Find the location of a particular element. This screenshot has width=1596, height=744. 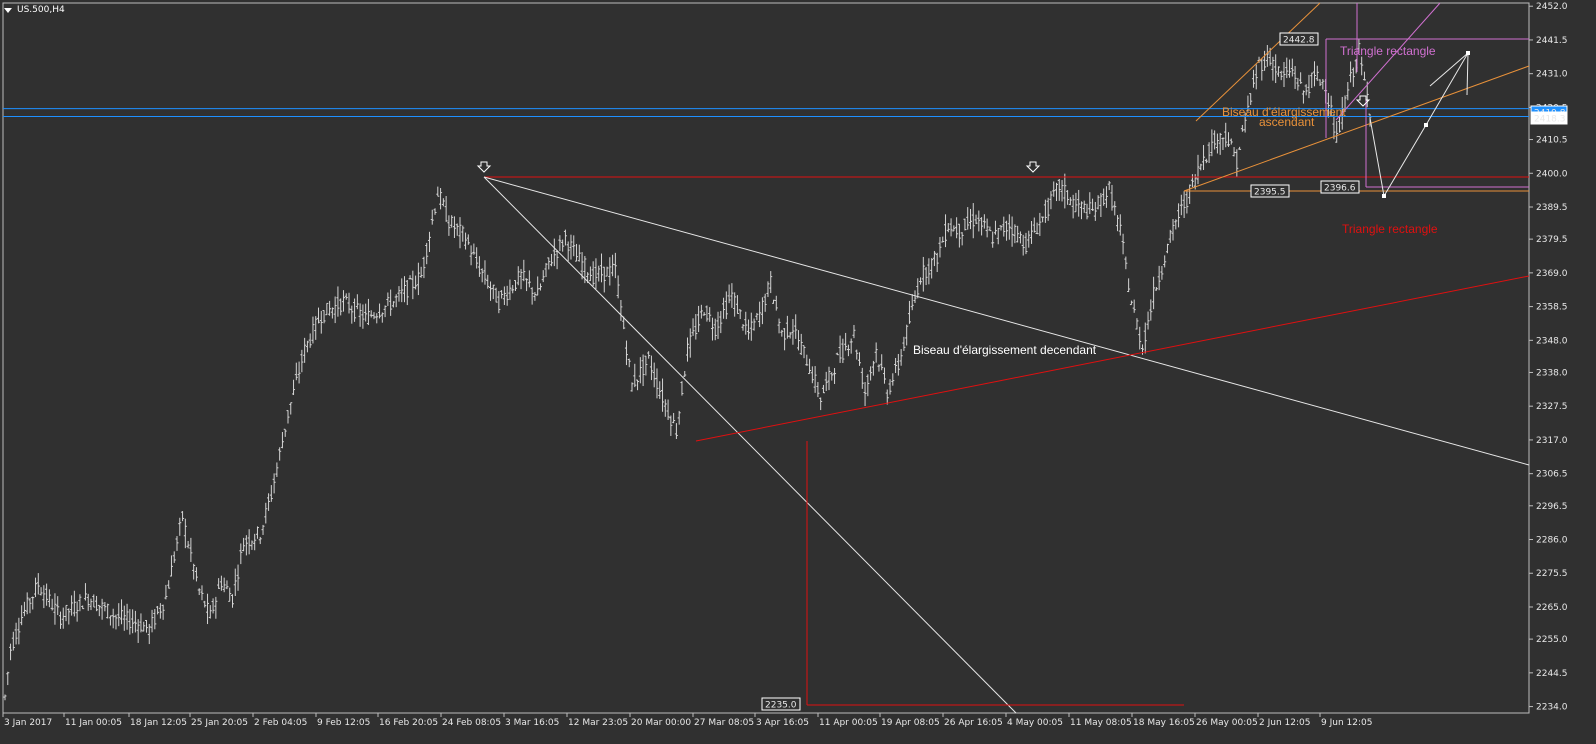

x-tick-label: 26 Apr 16:05 is located at coordinates (973, 723).